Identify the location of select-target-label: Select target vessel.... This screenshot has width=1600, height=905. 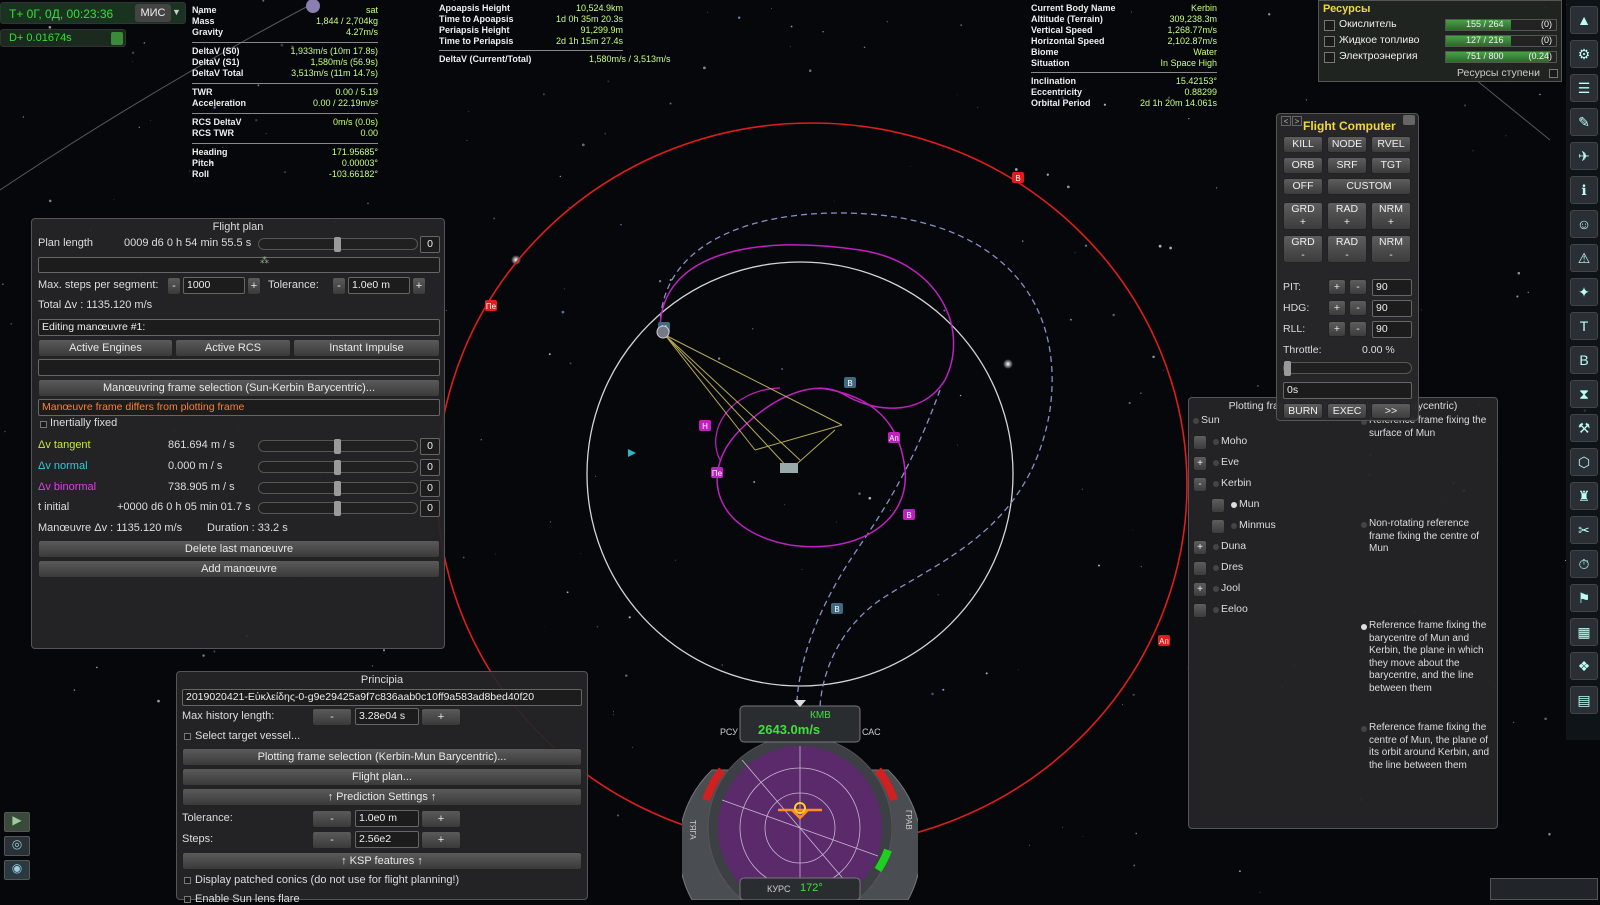
(247, 736).